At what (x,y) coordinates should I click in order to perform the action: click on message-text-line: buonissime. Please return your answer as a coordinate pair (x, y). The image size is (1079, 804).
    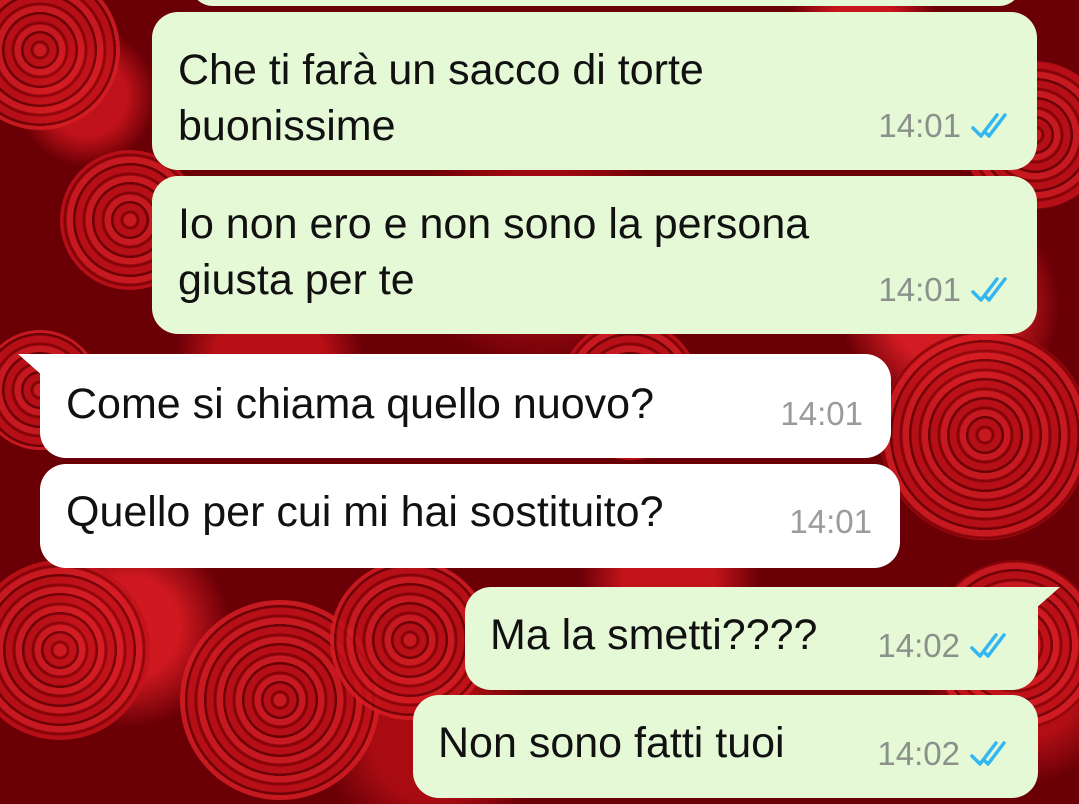
    Looking at the image, I should click on (287, 126).